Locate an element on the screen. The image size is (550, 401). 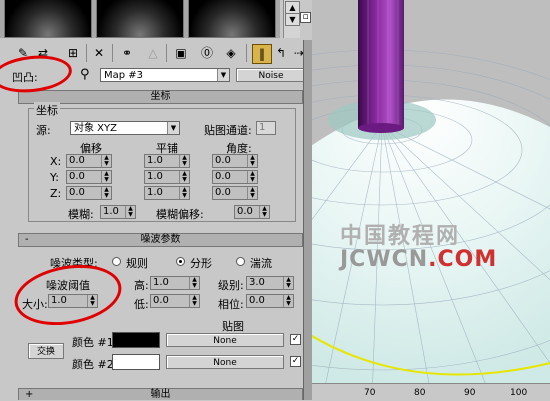
unique-icon: △ is located at coordinates (153, 53).